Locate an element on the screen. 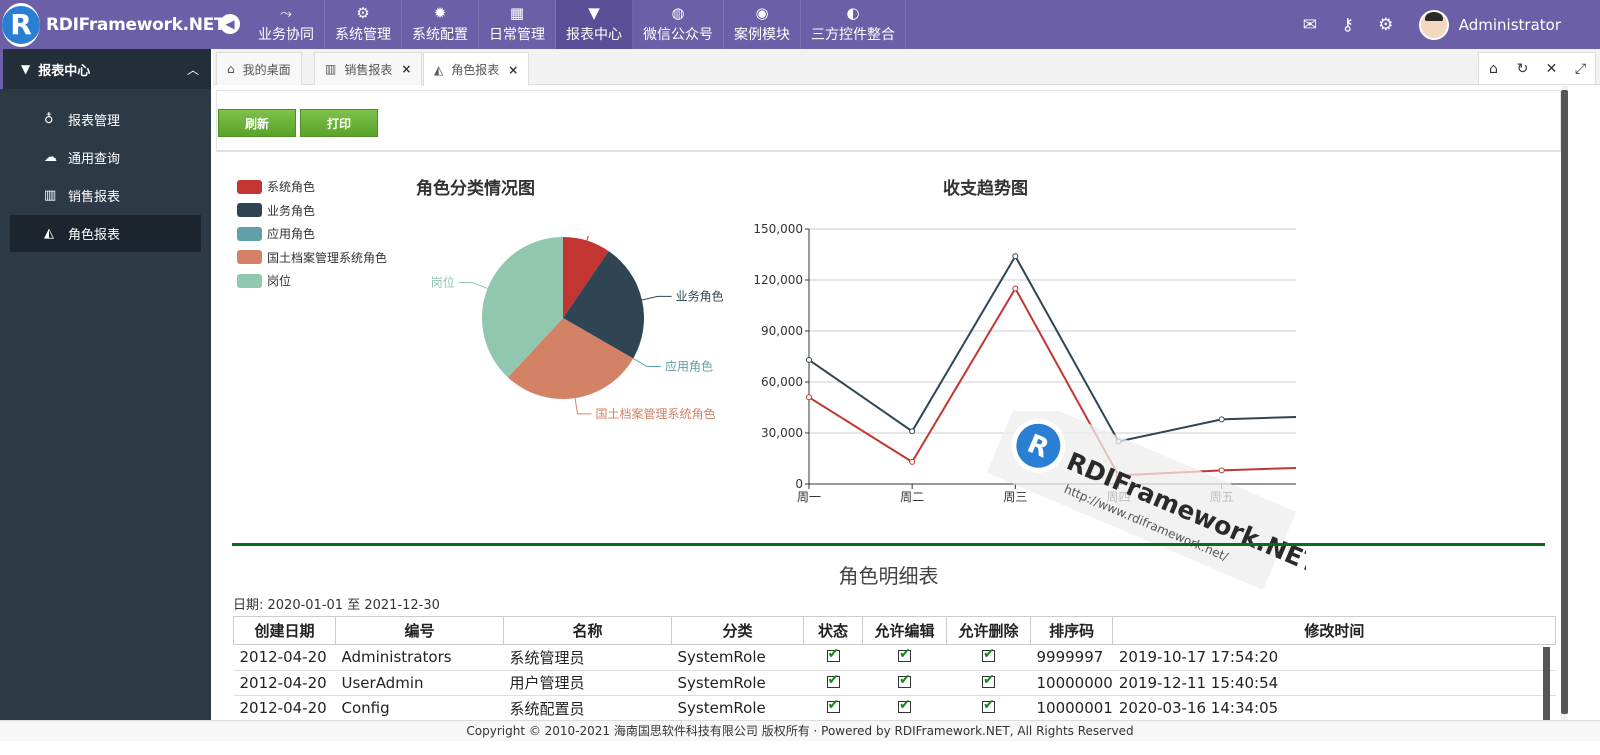 This screenshot has height=755, width=1600. username: Administrator is located at coordinates (1510, 25).